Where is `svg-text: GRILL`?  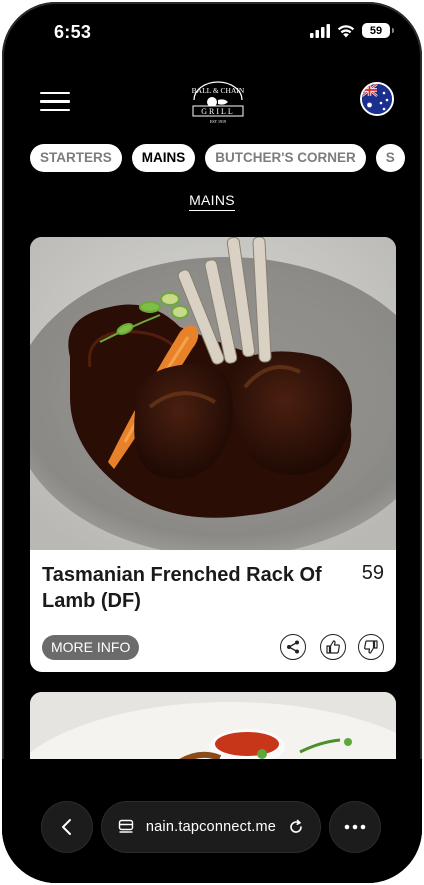 svg-text: GRILL is located at coordinates (218, 111).